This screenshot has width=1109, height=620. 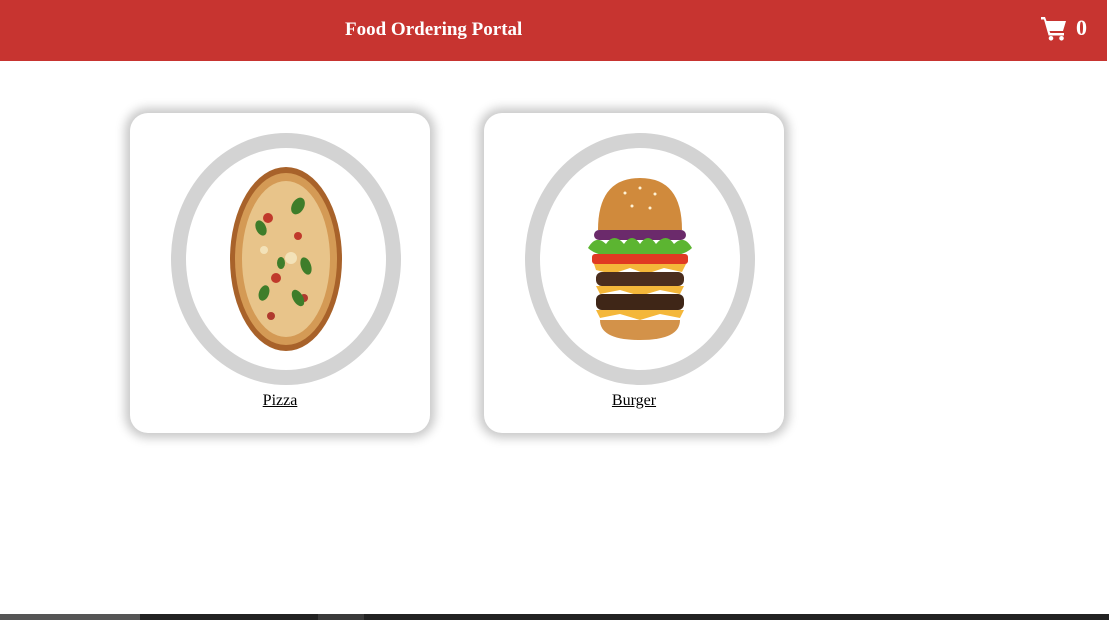 What do you see at coordinates (1081, 27) in the screenshot?
I see `cart-count: 0` at bounding box center [1081, 27].